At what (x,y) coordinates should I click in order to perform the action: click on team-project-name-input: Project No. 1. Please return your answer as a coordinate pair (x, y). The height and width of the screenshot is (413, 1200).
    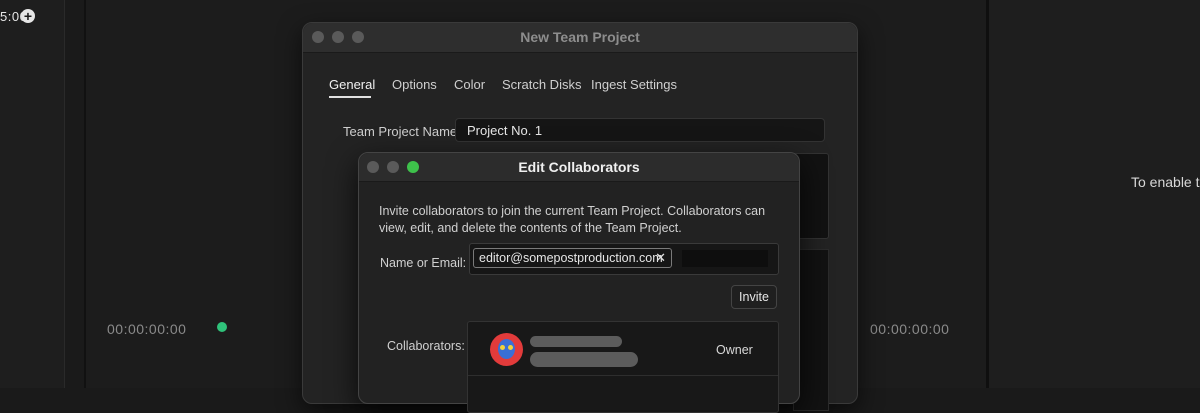
    Looking at the image, I should click on (640, 130).